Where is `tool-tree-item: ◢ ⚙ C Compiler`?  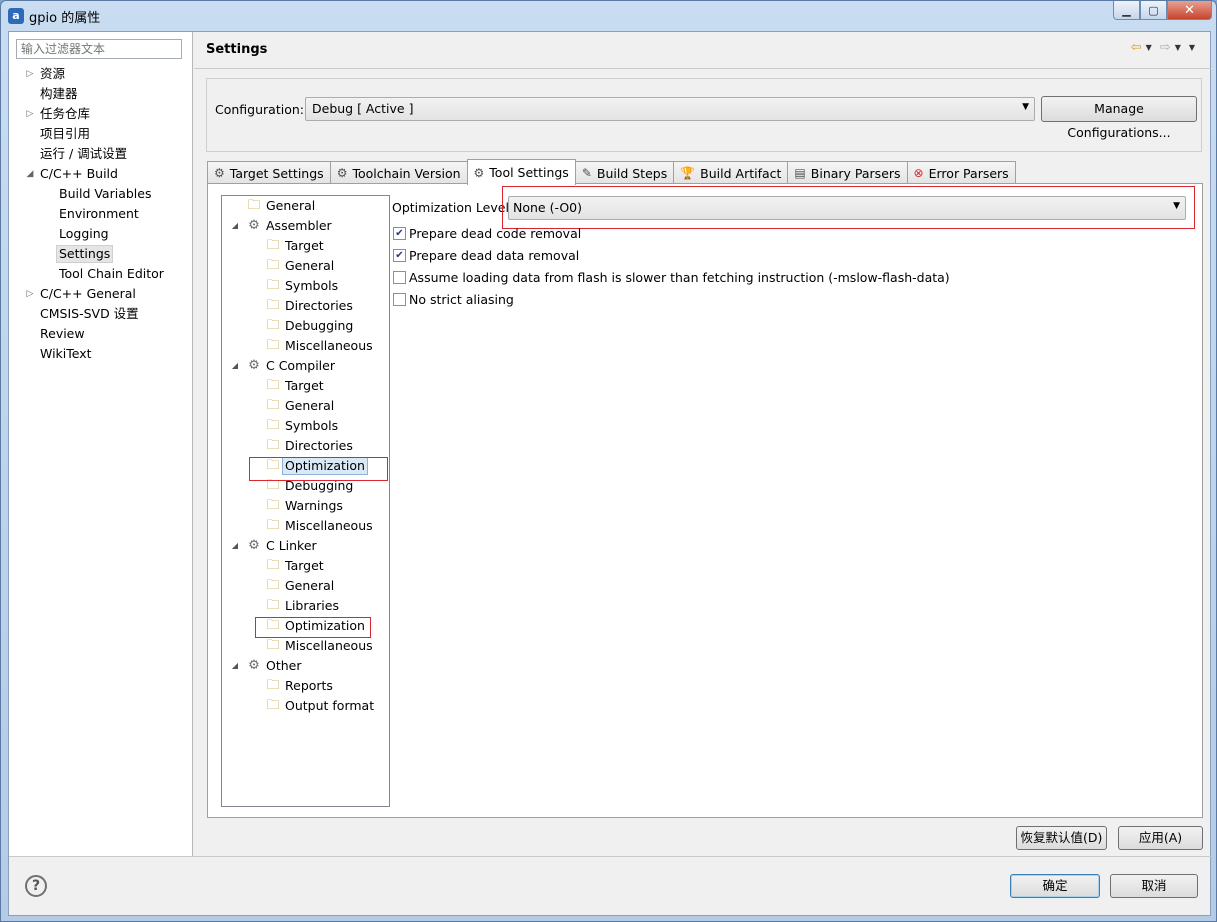 tool-tree-item: ◢ ⚙ C Compiler is located at coordinates (305, 366).